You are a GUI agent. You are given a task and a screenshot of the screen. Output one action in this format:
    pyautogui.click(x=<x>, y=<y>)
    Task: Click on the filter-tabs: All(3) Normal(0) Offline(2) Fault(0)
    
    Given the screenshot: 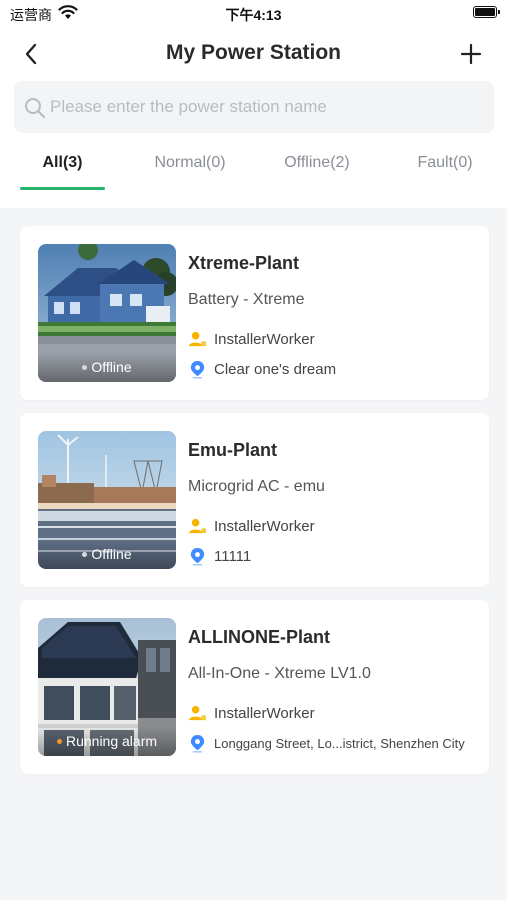 What is the action you would take?
    pyautogui.click(x=253, y=171)
    